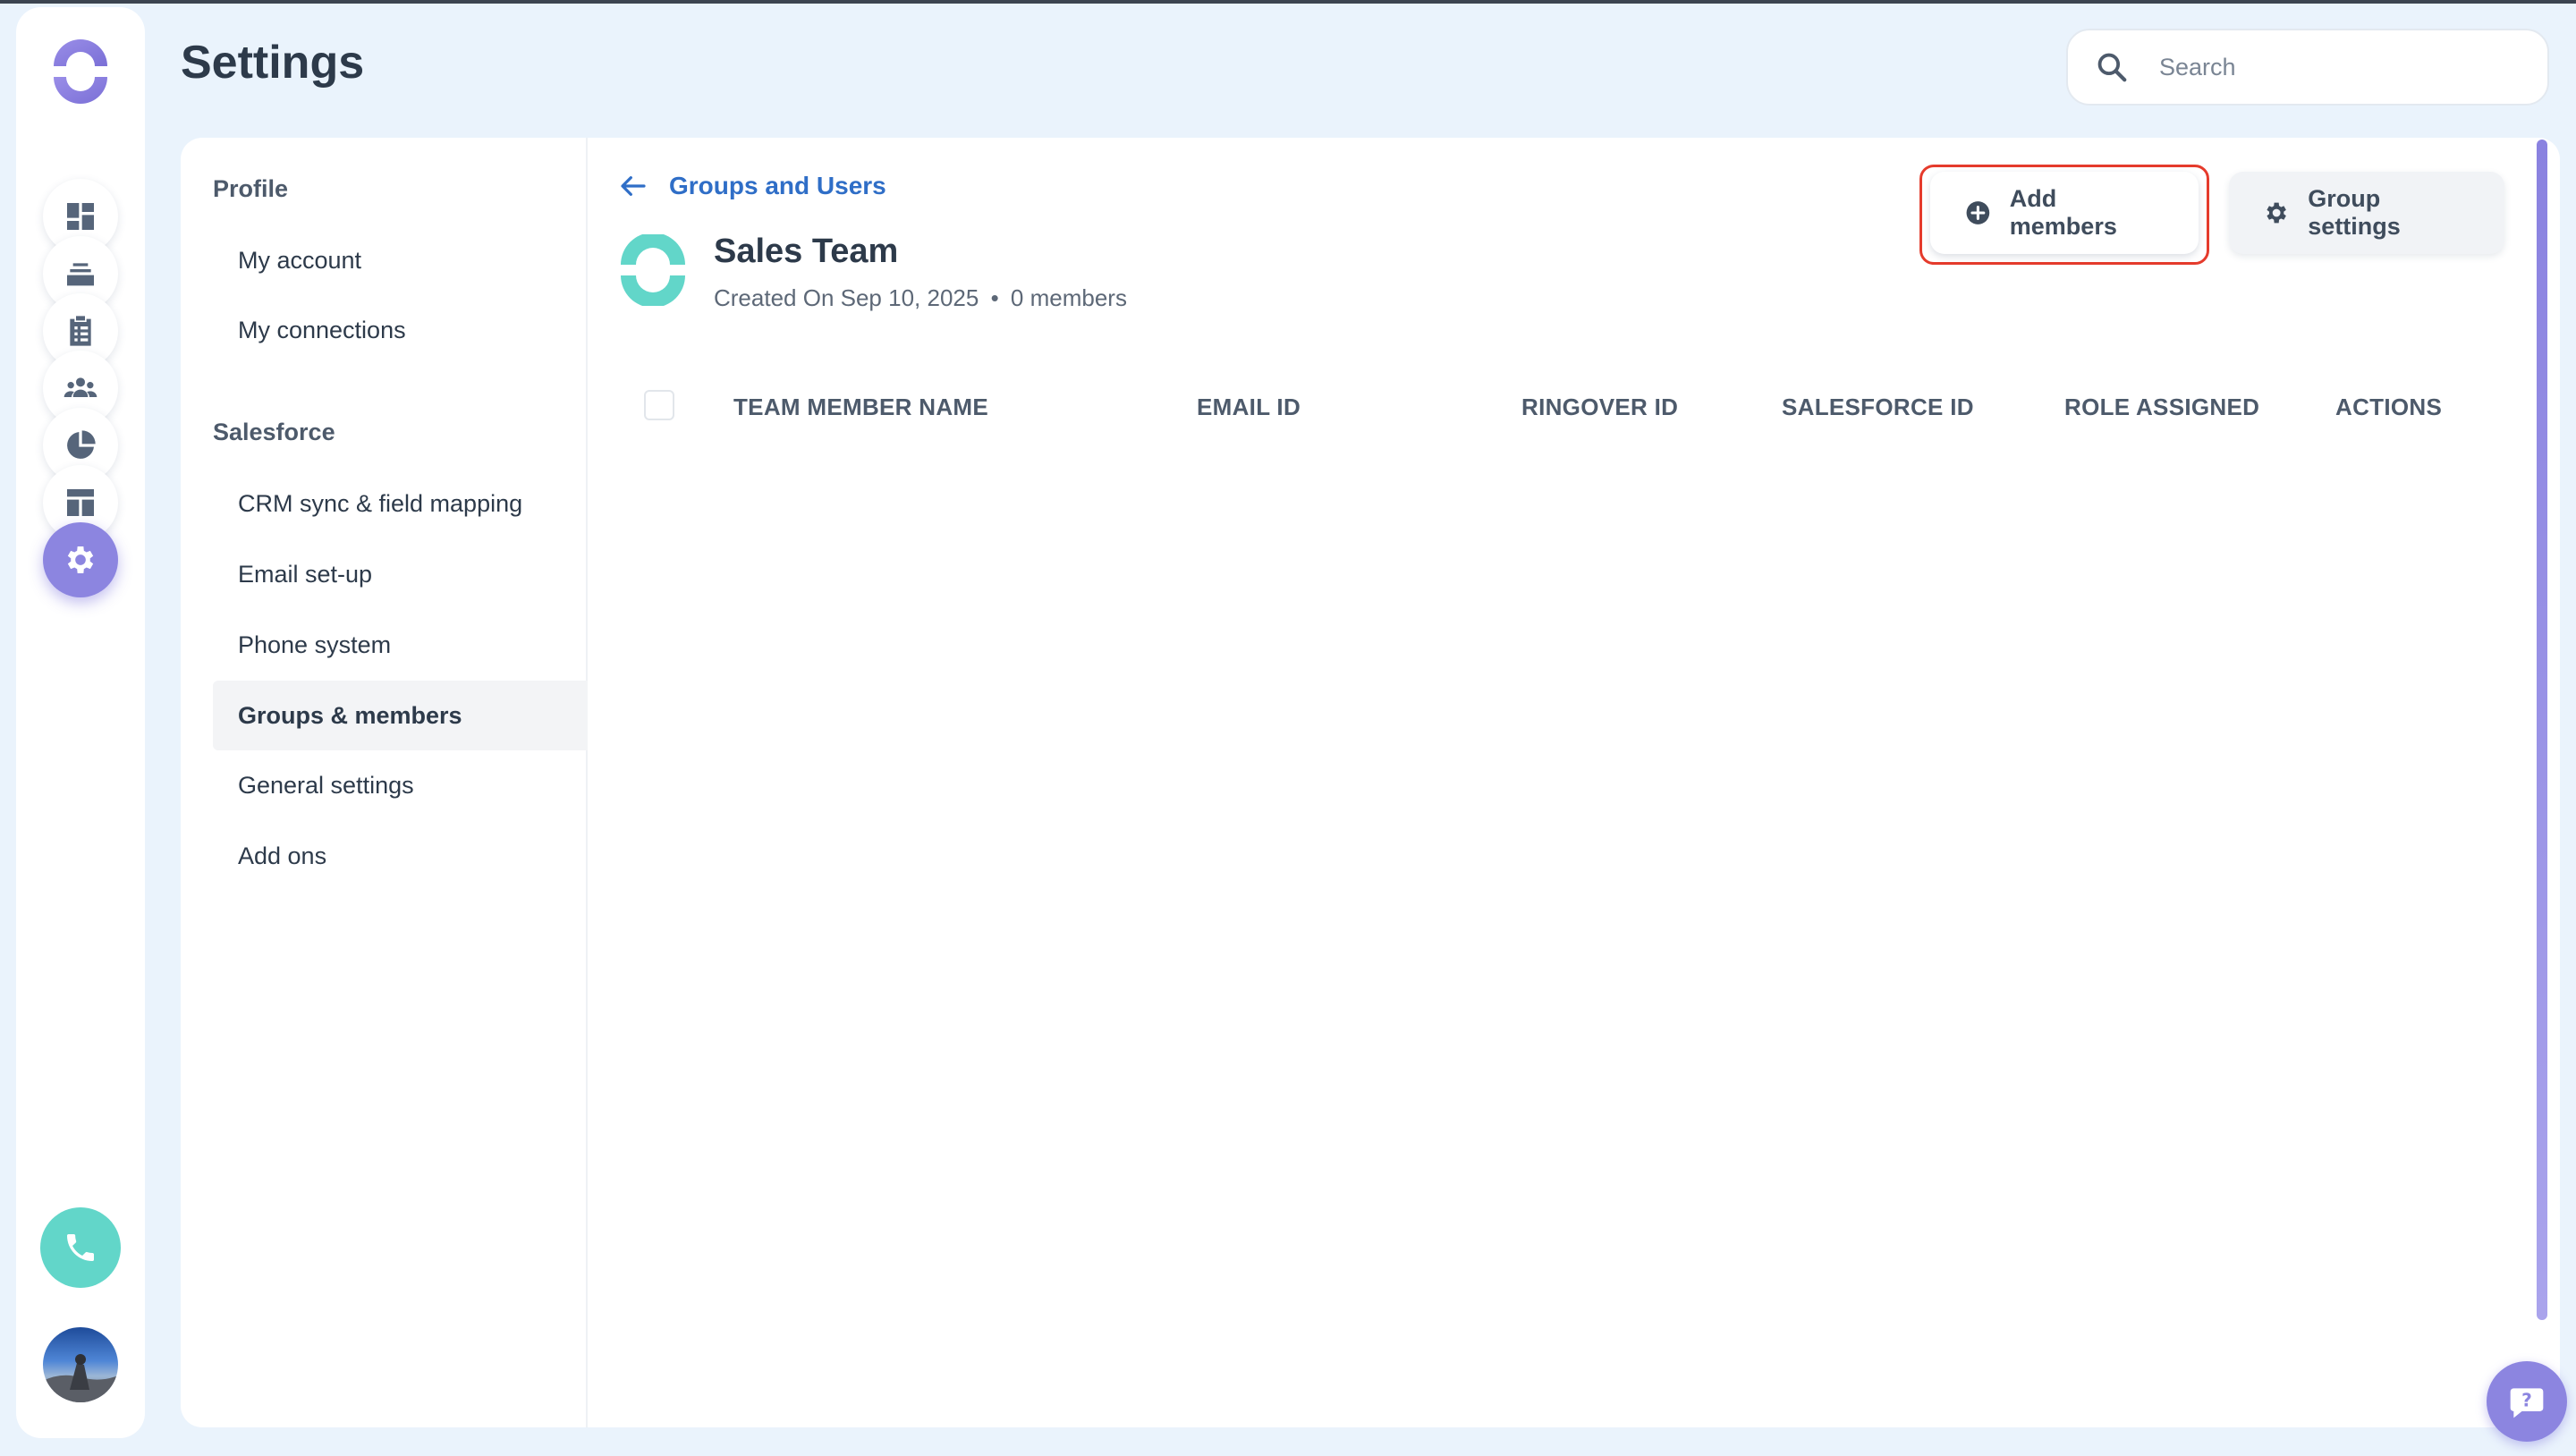 The image size is (2576, 1456). I want to click on search-input, so click(2338, 67).